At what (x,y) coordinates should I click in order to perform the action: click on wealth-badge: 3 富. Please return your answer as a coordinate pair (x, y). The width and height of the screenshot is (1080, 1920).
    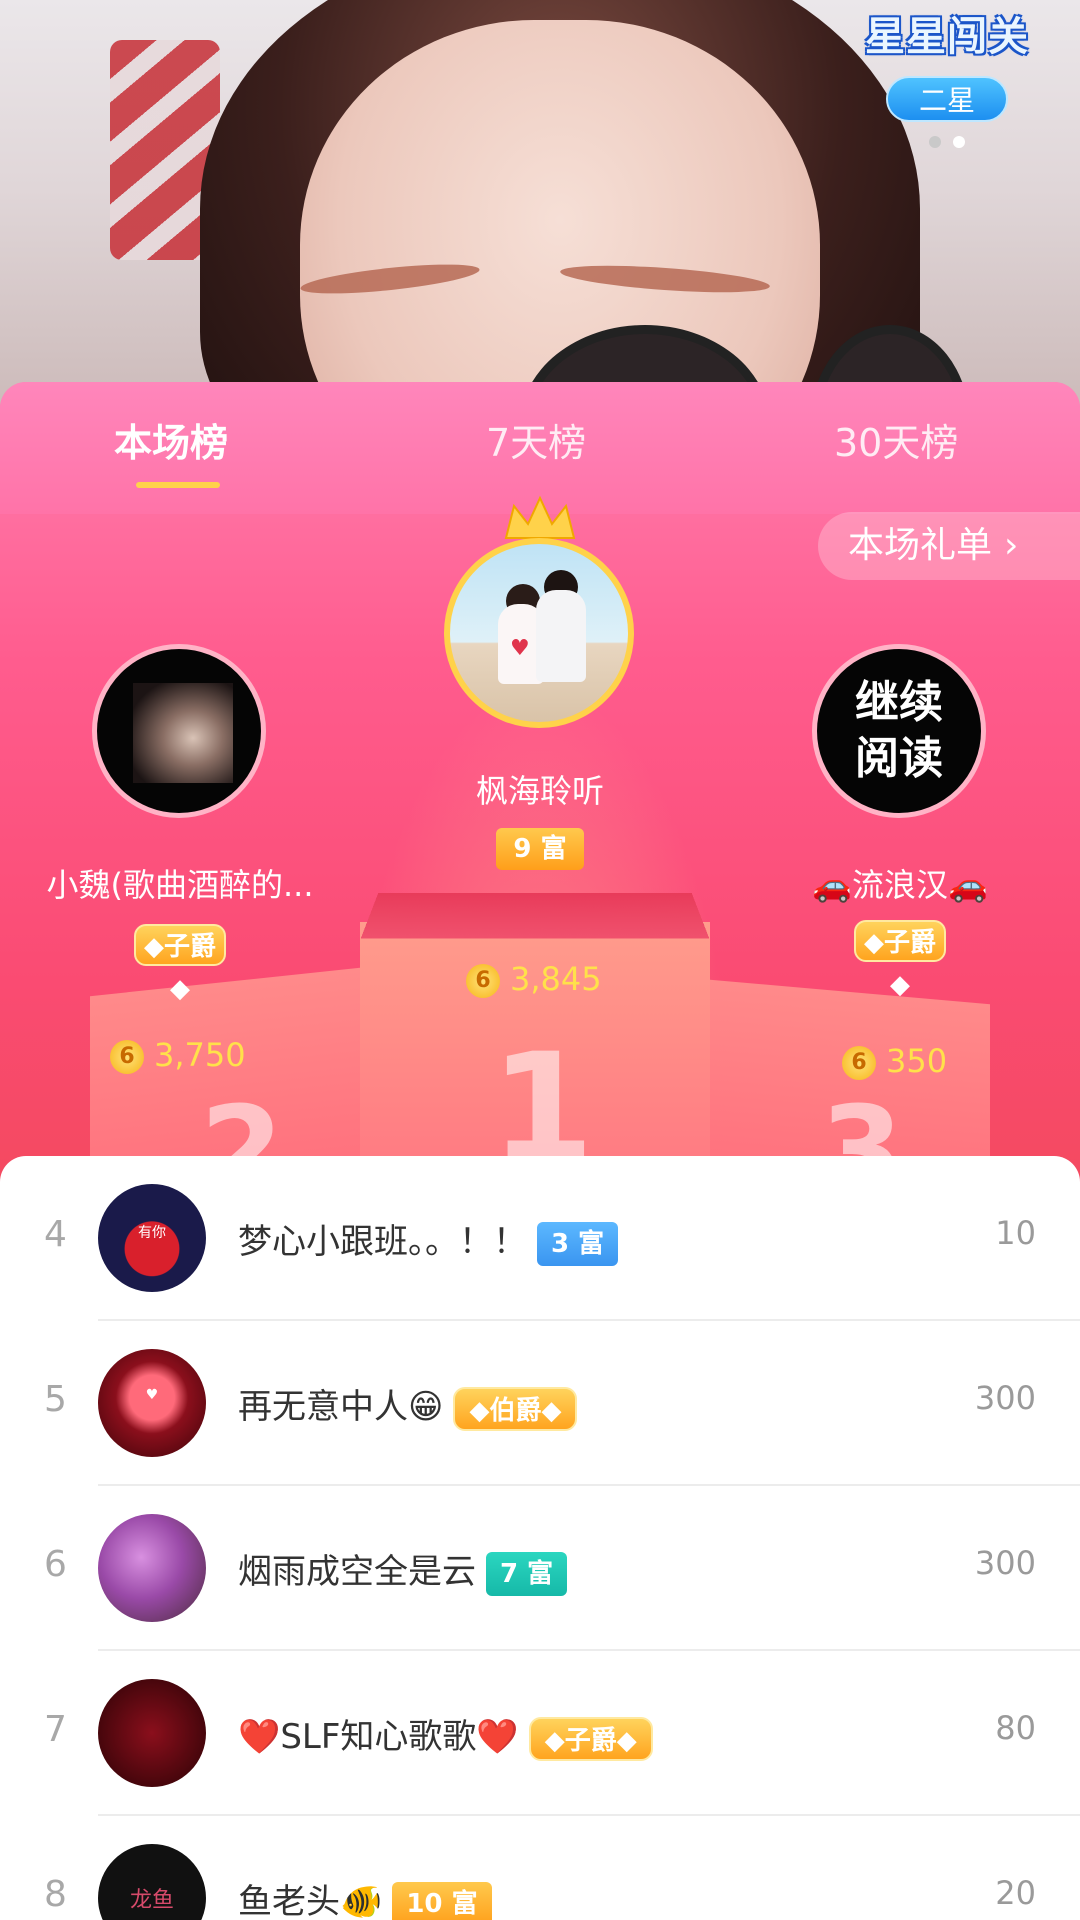
    Looking at the image, I should click on (578, 1243).